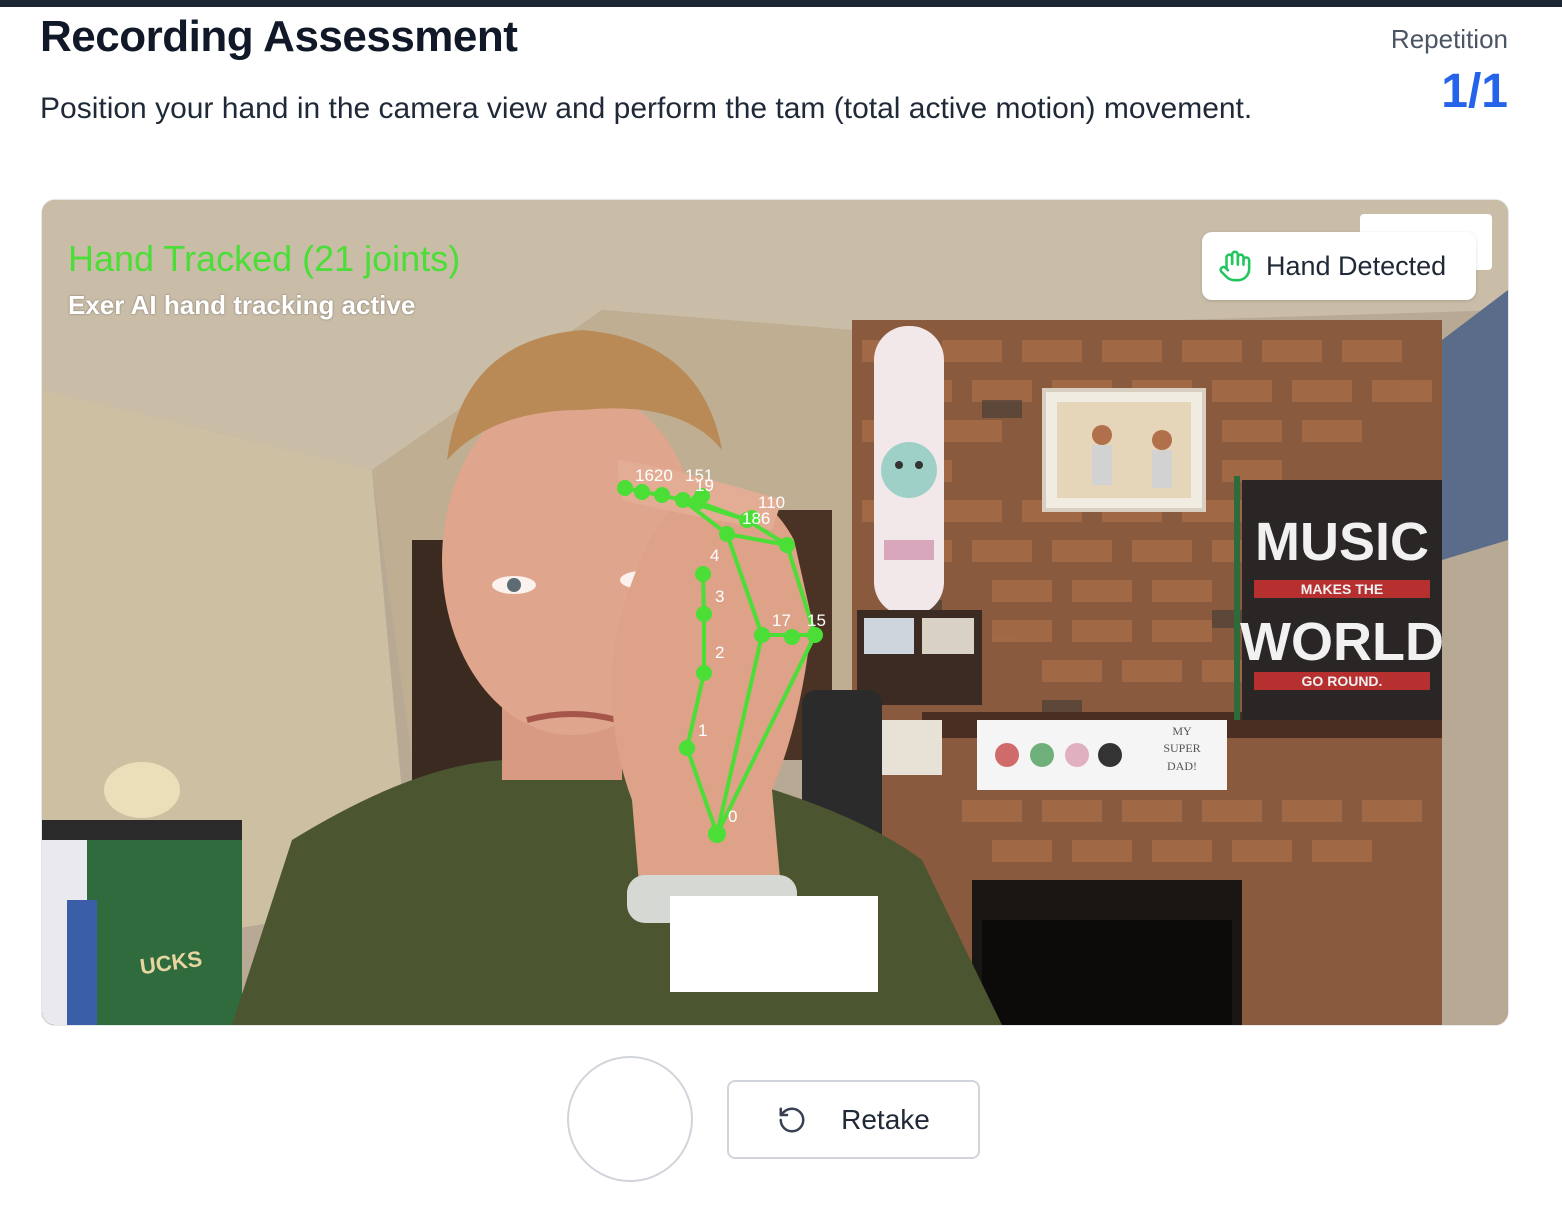  What do you see at coordinates (630, 1119) in the screenshot?
I see `record-button` at bounding box center [630, 1119].